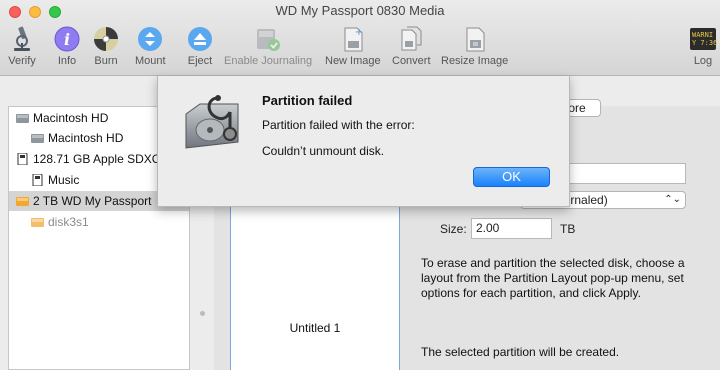 The height and width of the screenshot is (370, 720). What do you see at coordinates (353, 61) in the screenshot?
I see `new-image-label: New Image` at bounding box center [353, 61].